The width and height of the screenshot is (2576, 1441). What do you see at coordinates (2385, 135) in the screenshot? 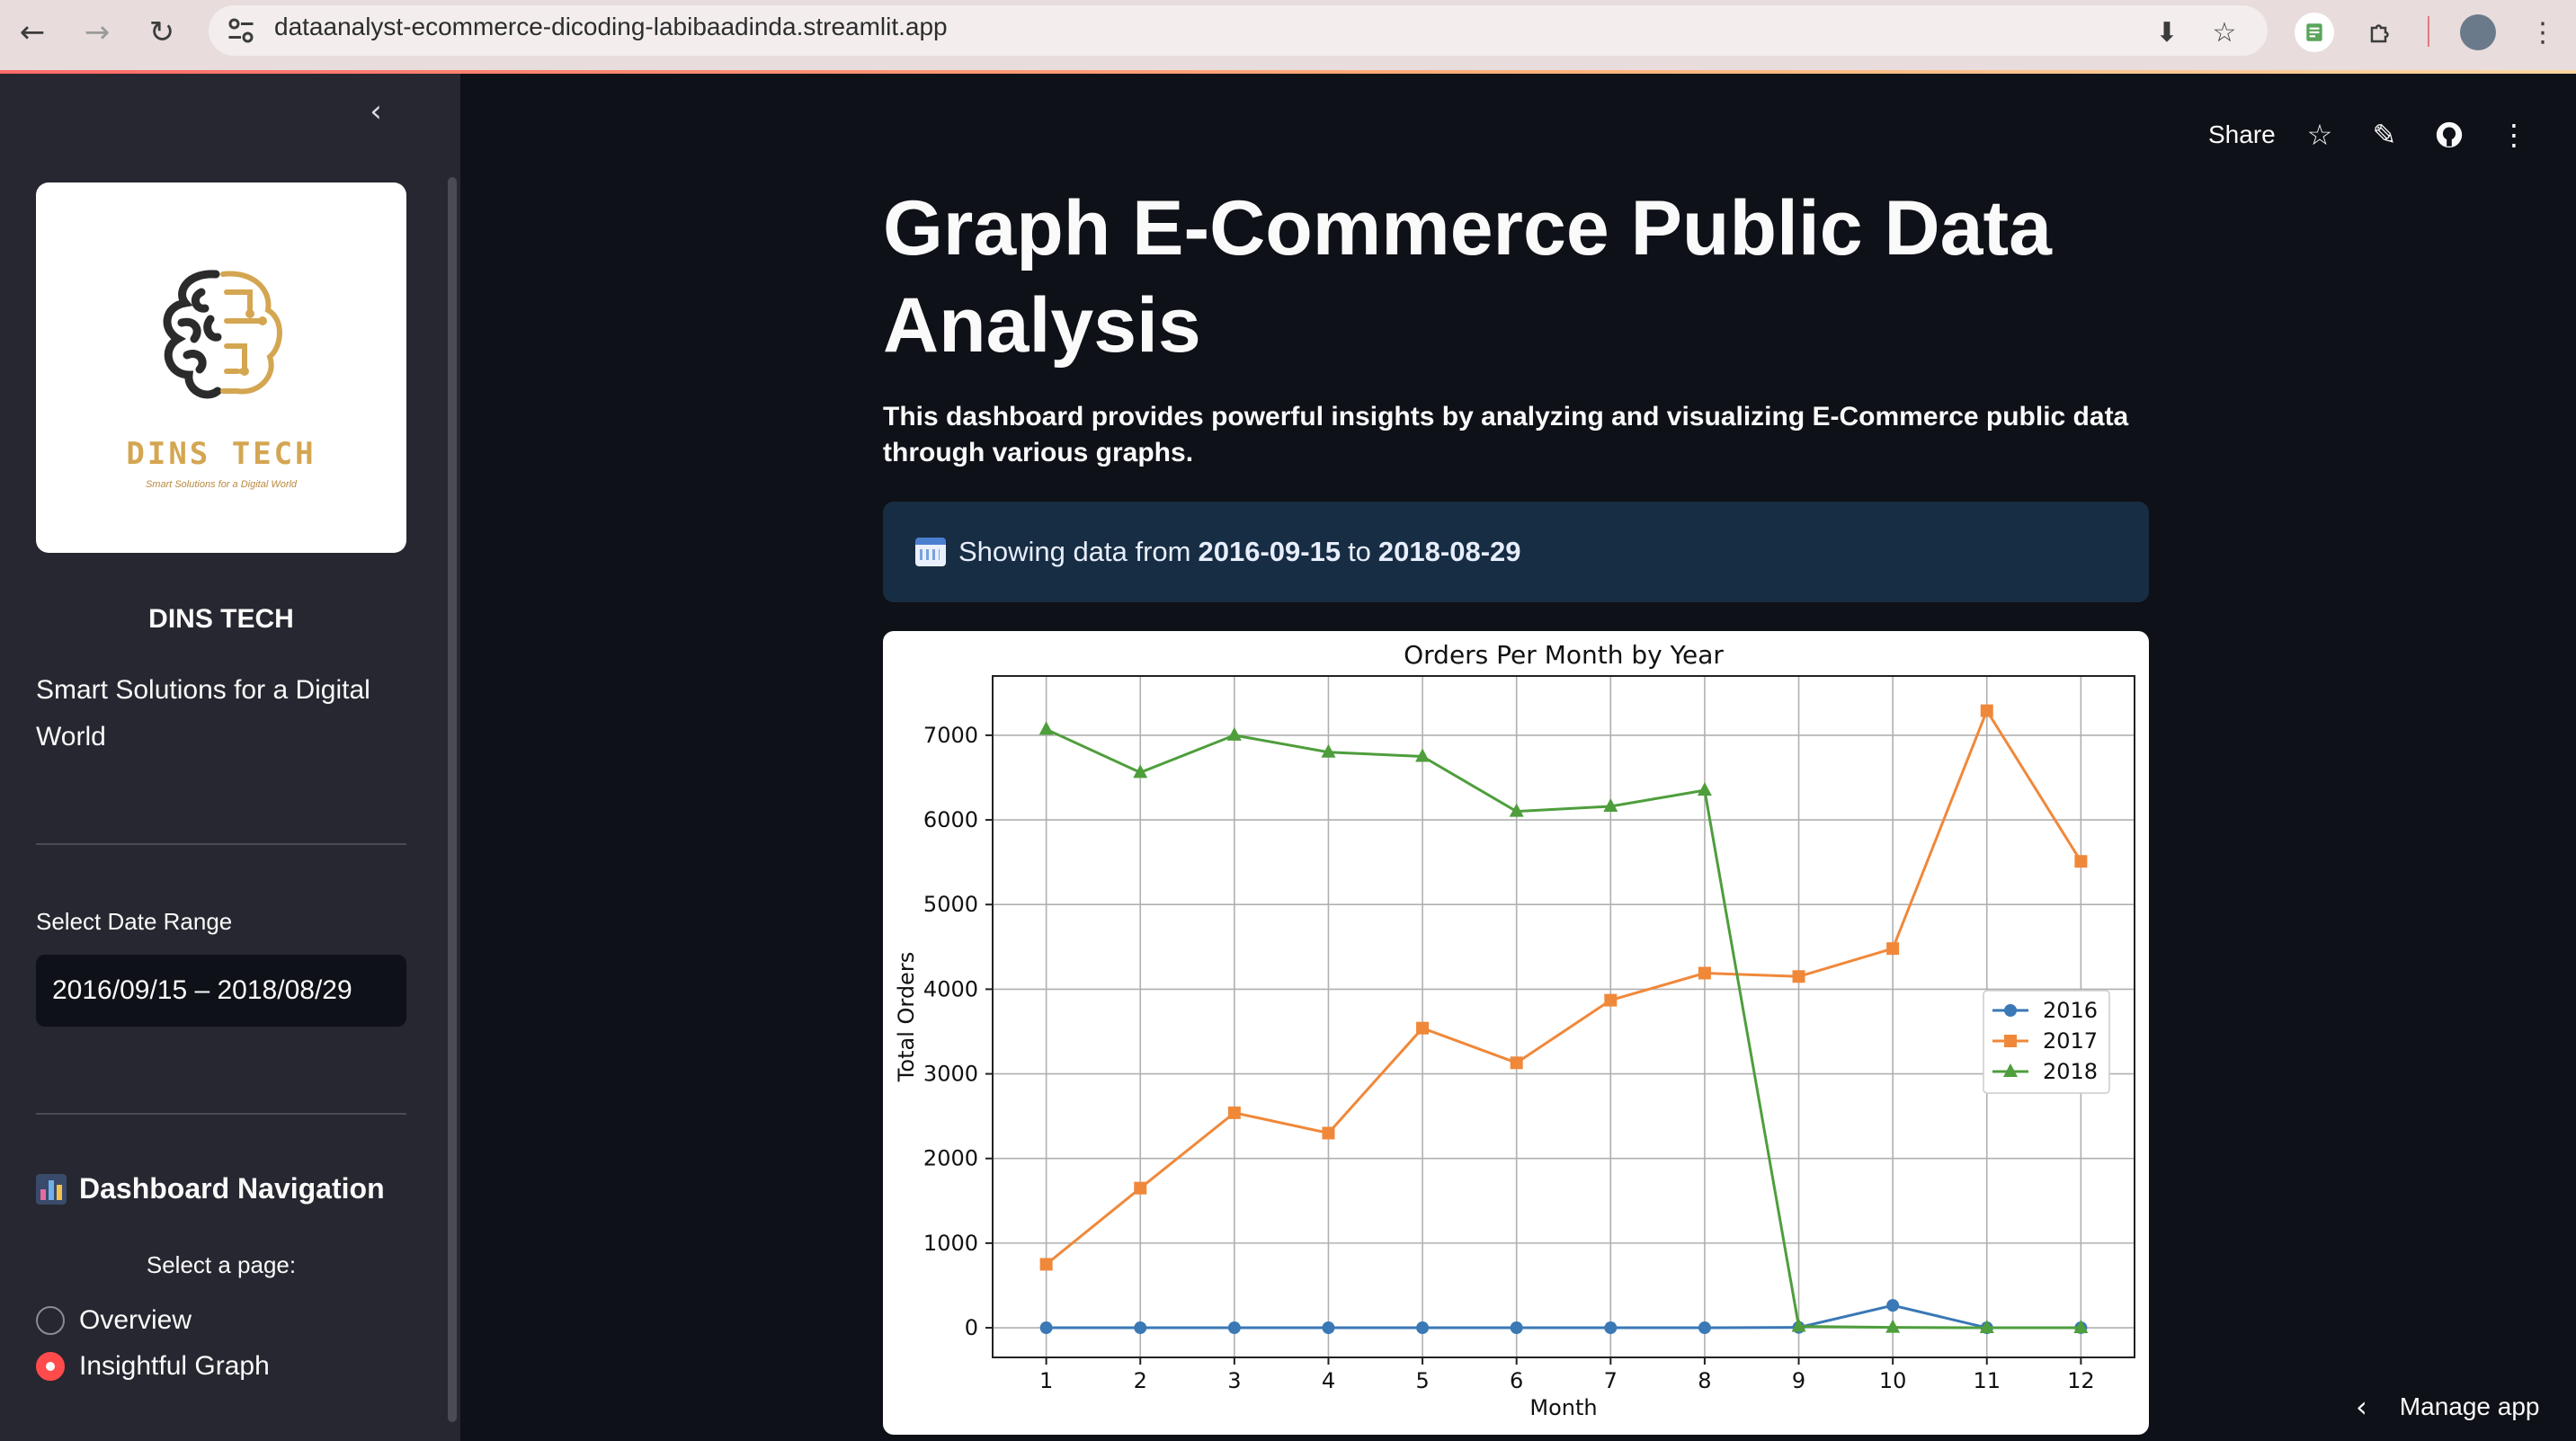
I see `edit-pencil-icon: ✎` at bounding box center [2385, 135].